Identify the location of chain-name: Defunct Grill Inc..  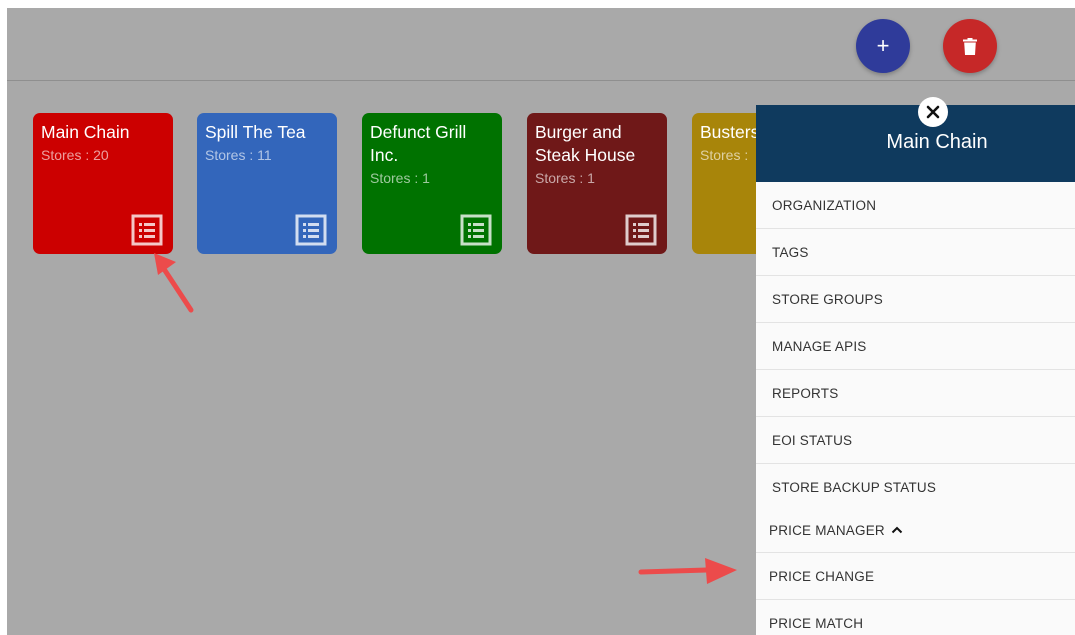
(418, 143).